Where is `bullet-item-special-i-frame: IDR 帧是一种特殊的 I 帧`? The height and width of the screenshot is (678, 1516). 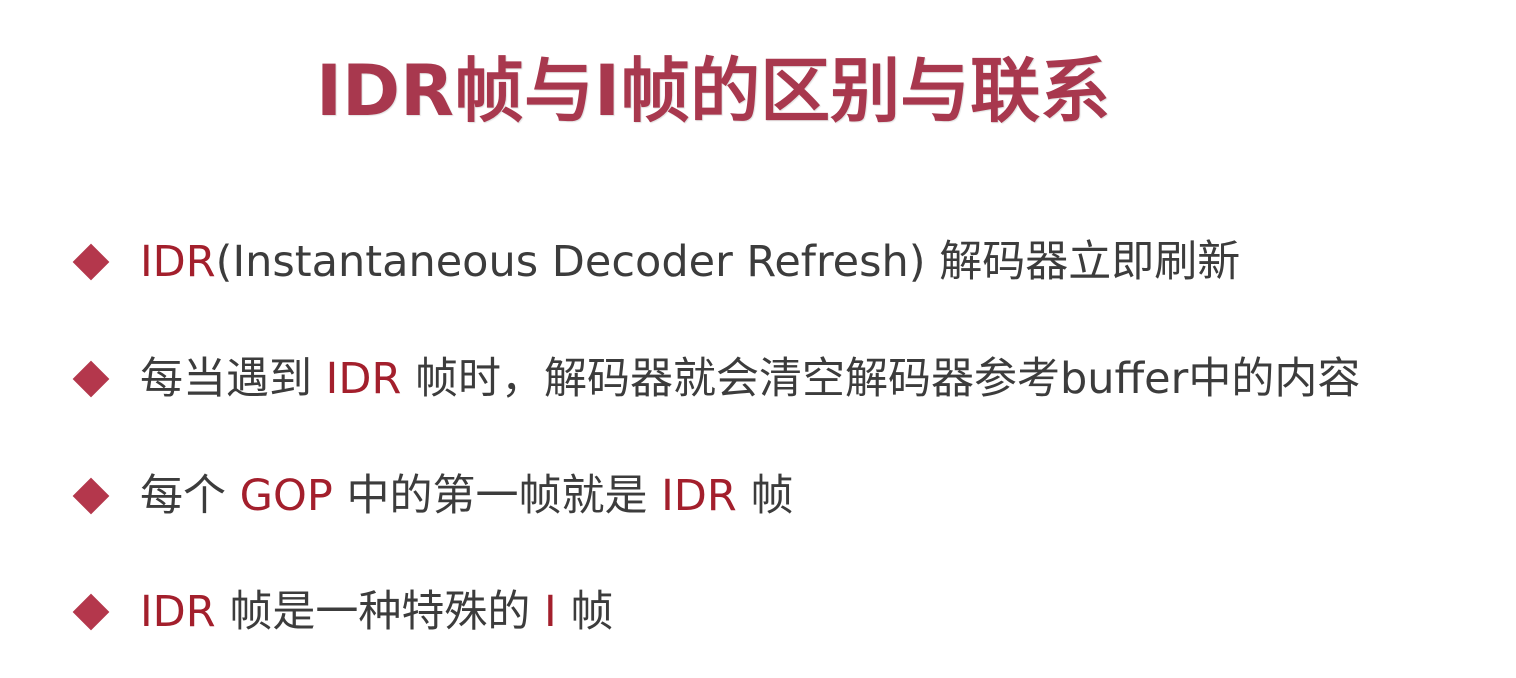 bullet-item-special-i-frame: IDR 帧是一种特殊的 I 帧 is located at coordinates (342, 612).